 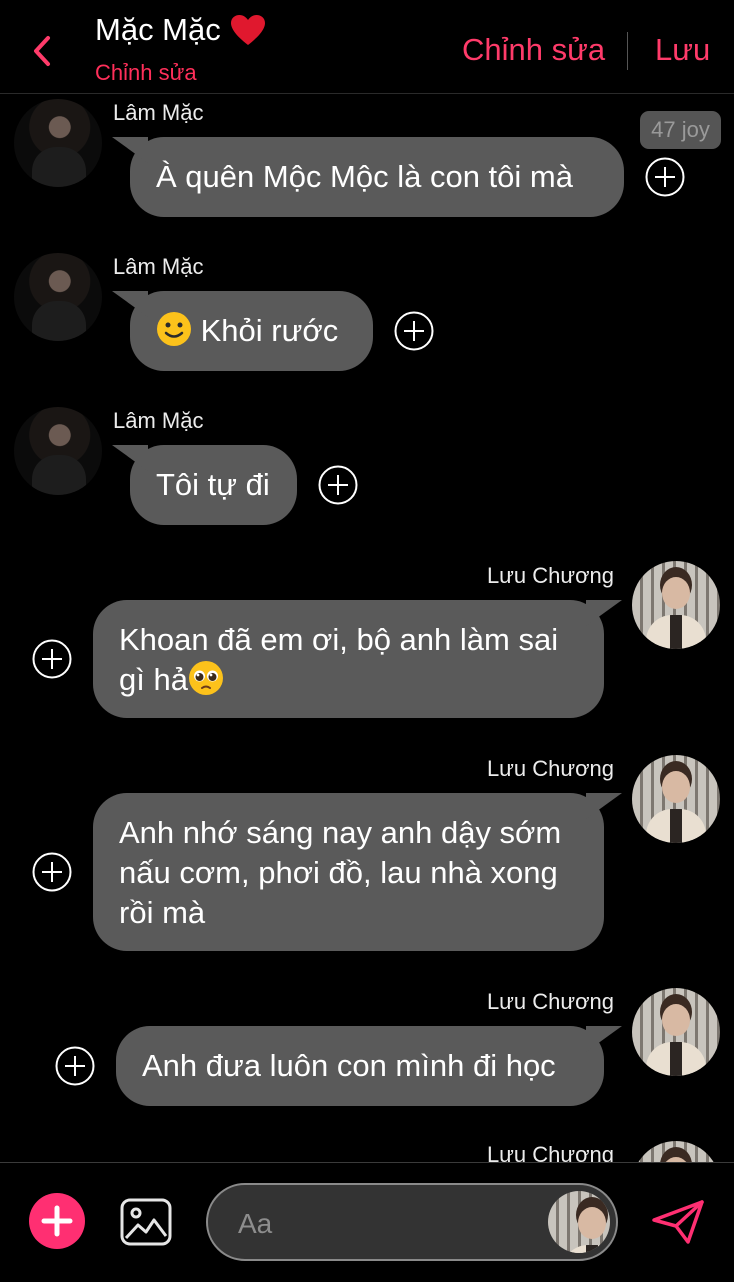 What do you see at coordinates (146, 73) in the screenshot?
I see `conversation-subtitle: Chỉnh sửa` at bounding box center [146, 73].